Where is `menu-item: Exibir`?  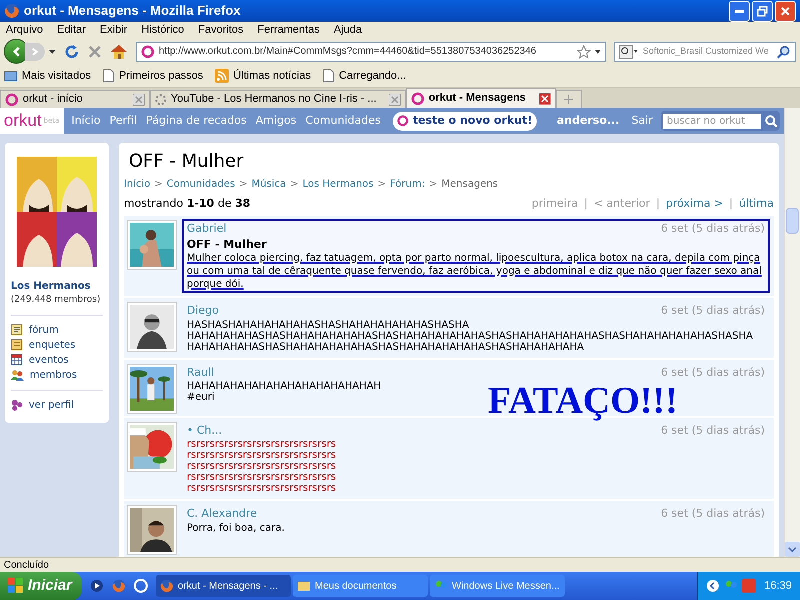 menu-item: Exibir is located at coordinates (114, 30).